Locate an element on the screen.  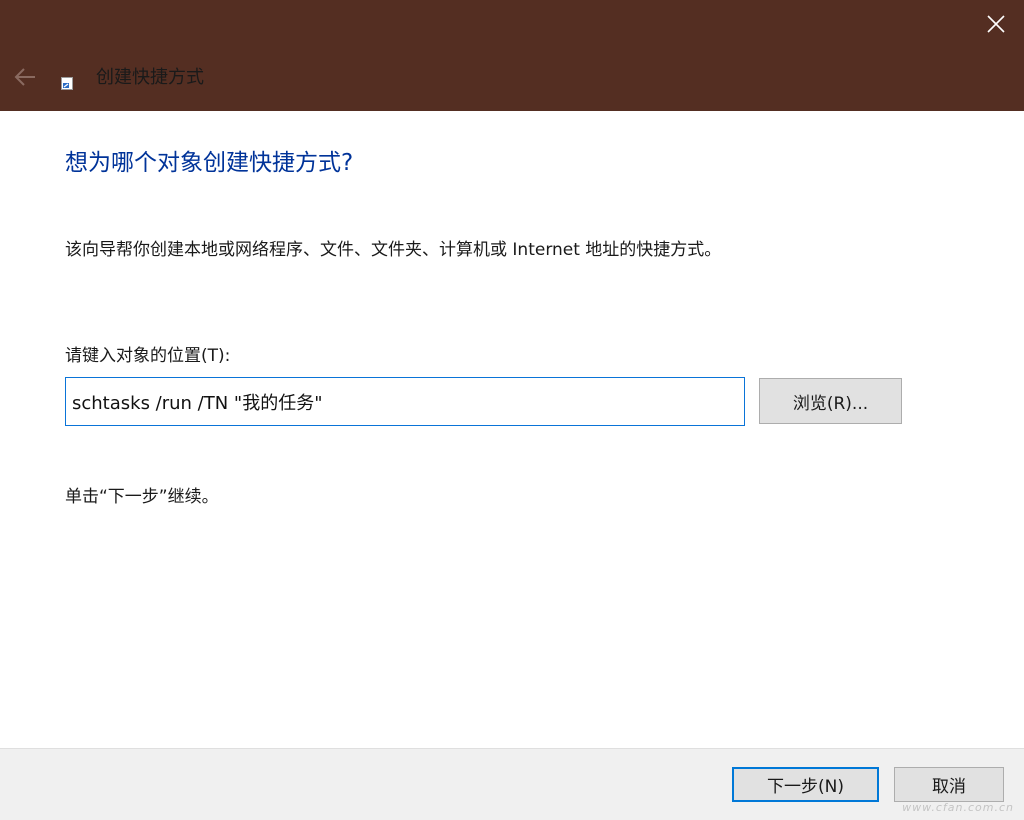
shortcut-wizard-icon is located at coordinates (67, 83).